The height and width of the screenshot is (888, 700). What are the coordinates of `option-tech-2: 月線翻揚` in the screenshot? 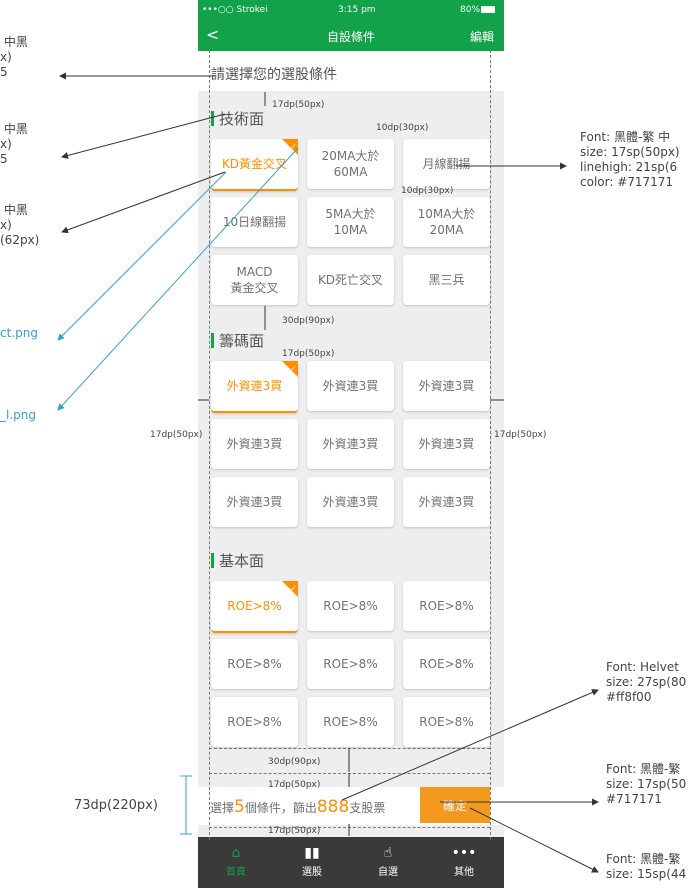 It's located at (446, 164).